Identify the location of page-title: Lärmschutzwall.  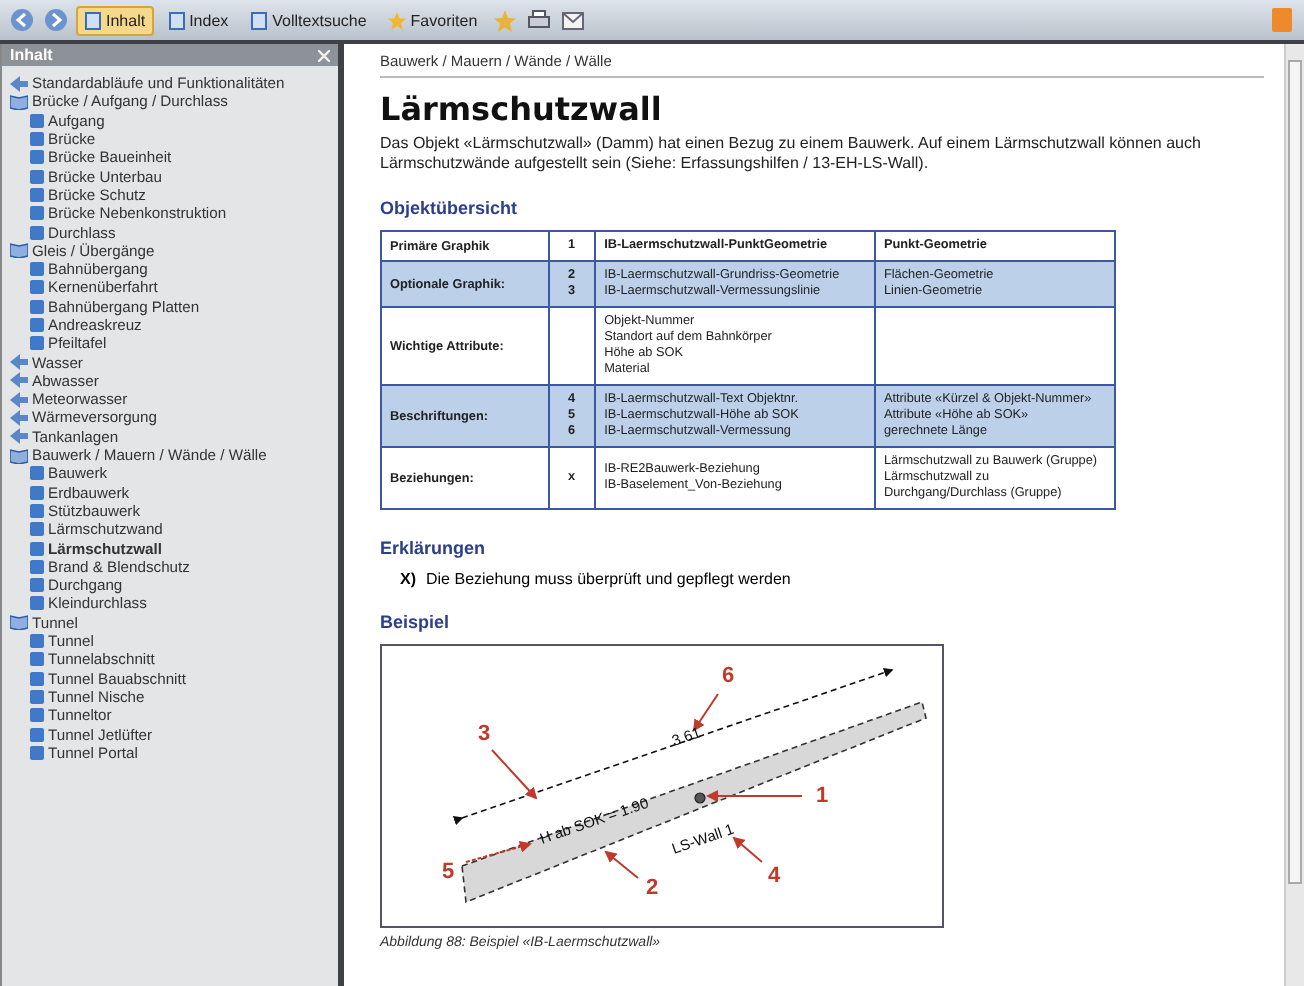
(522, 109).